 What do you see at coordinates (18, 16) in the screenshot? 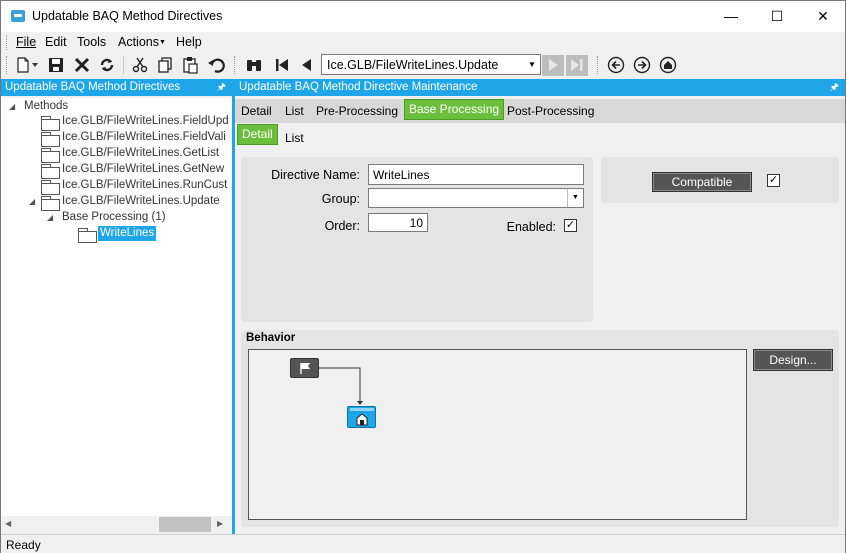
I see `app-icon` at bounding box center [18, 16].